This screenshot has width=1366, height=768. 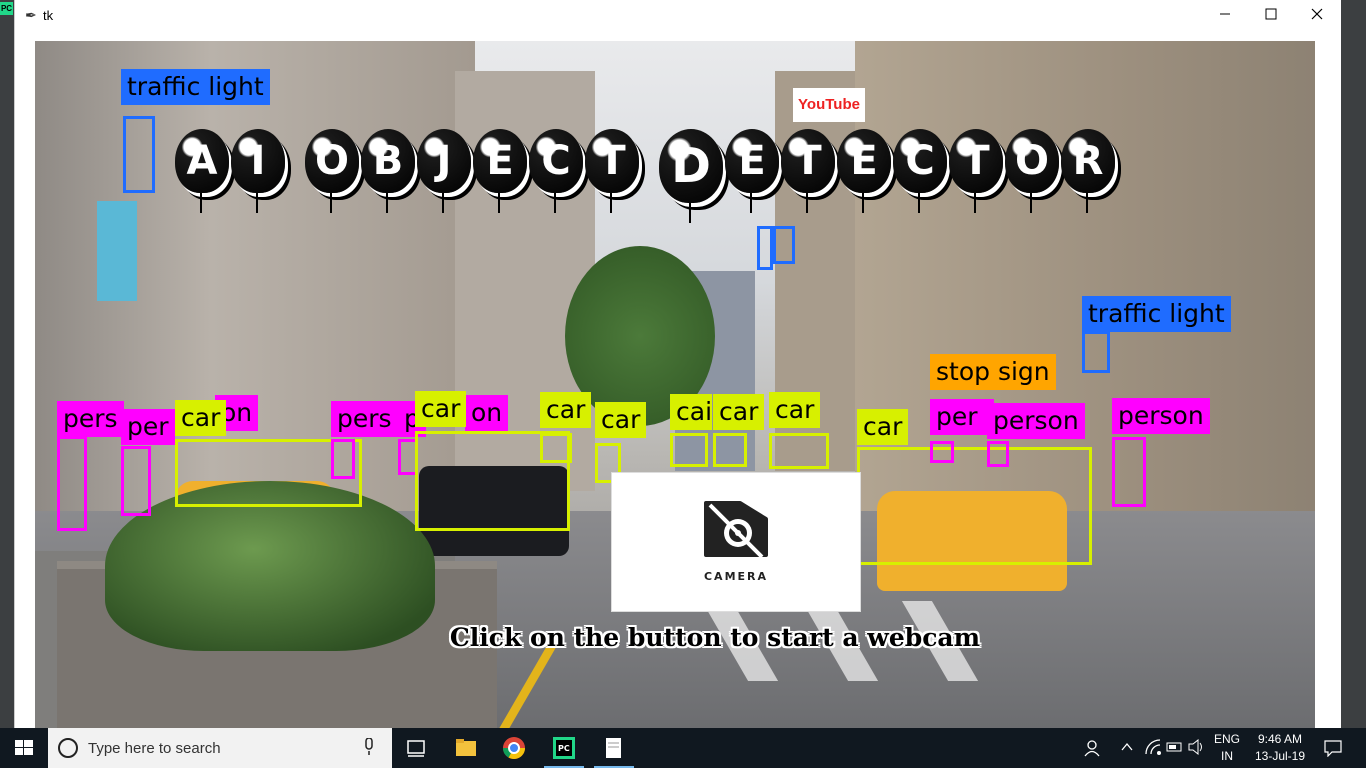 What do you see at coordinates (202, 171) in the screenshot?
I see `title-balloon-letter: A` at bounding box center [202, 171].